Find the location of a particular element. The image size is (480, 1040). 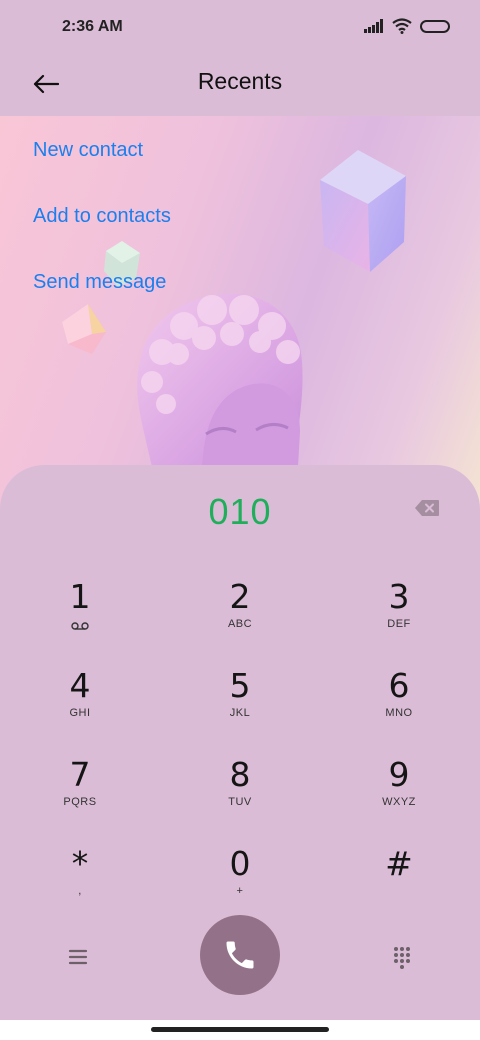

dialed-number: 010 is located at coordinates (240, 512).